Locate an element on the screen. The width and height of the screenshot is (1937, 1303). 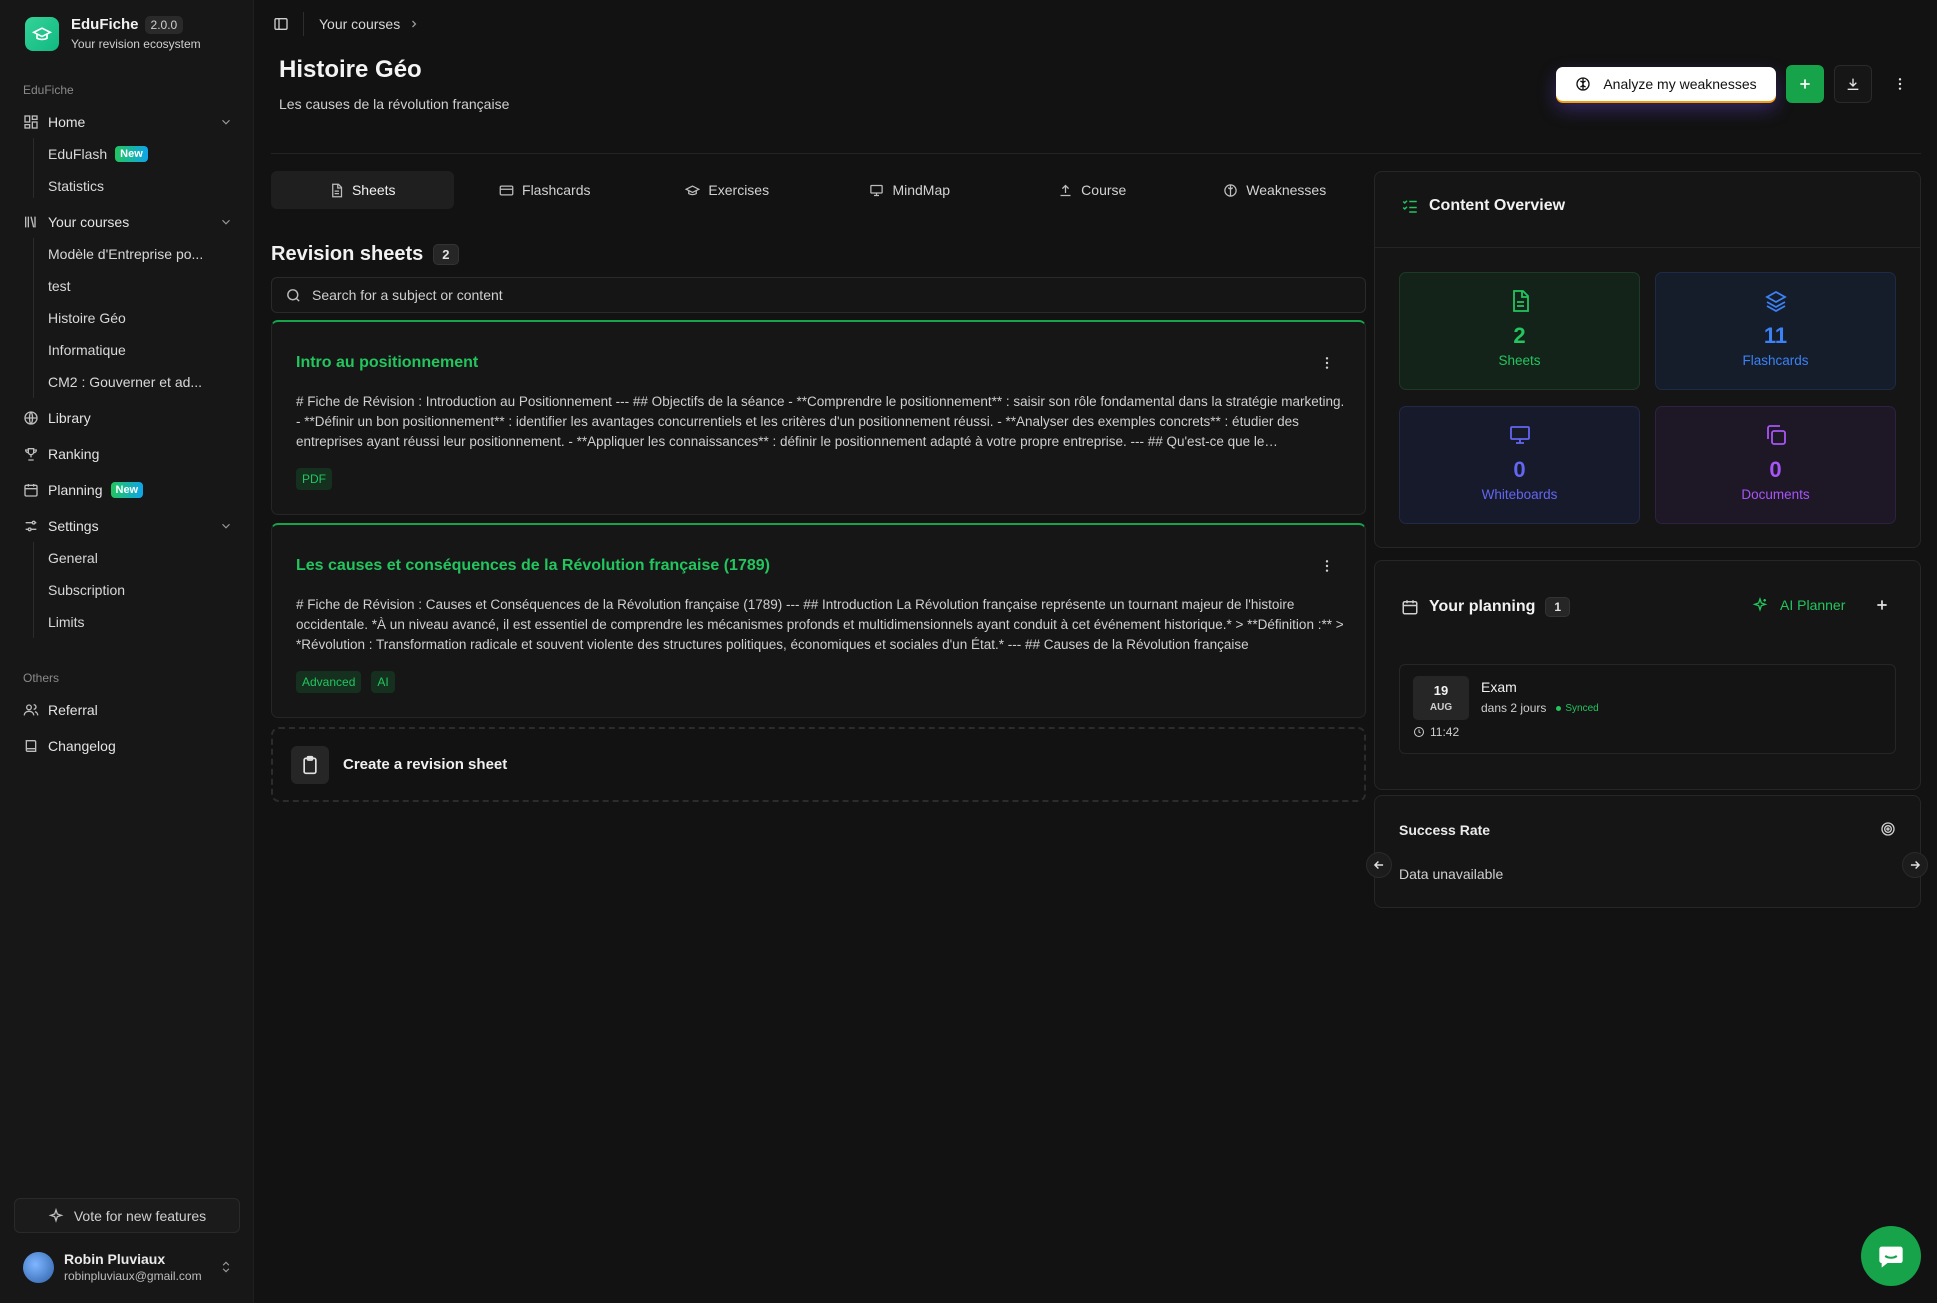
carousel-prev-button is located at coordinates (1379, 865).